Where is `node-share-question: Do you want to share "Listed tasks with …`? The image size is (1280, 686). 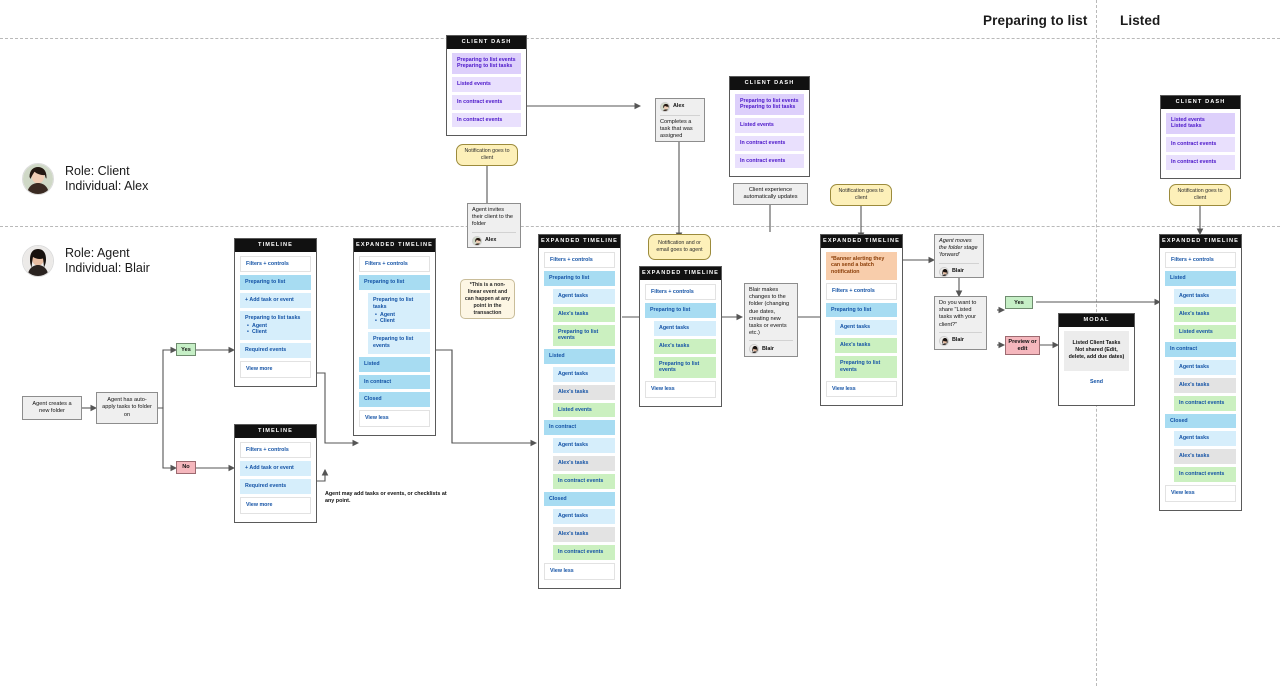
node-share-question: Do you want to share "Listed tasks with … is located at coordinates (960, 323).